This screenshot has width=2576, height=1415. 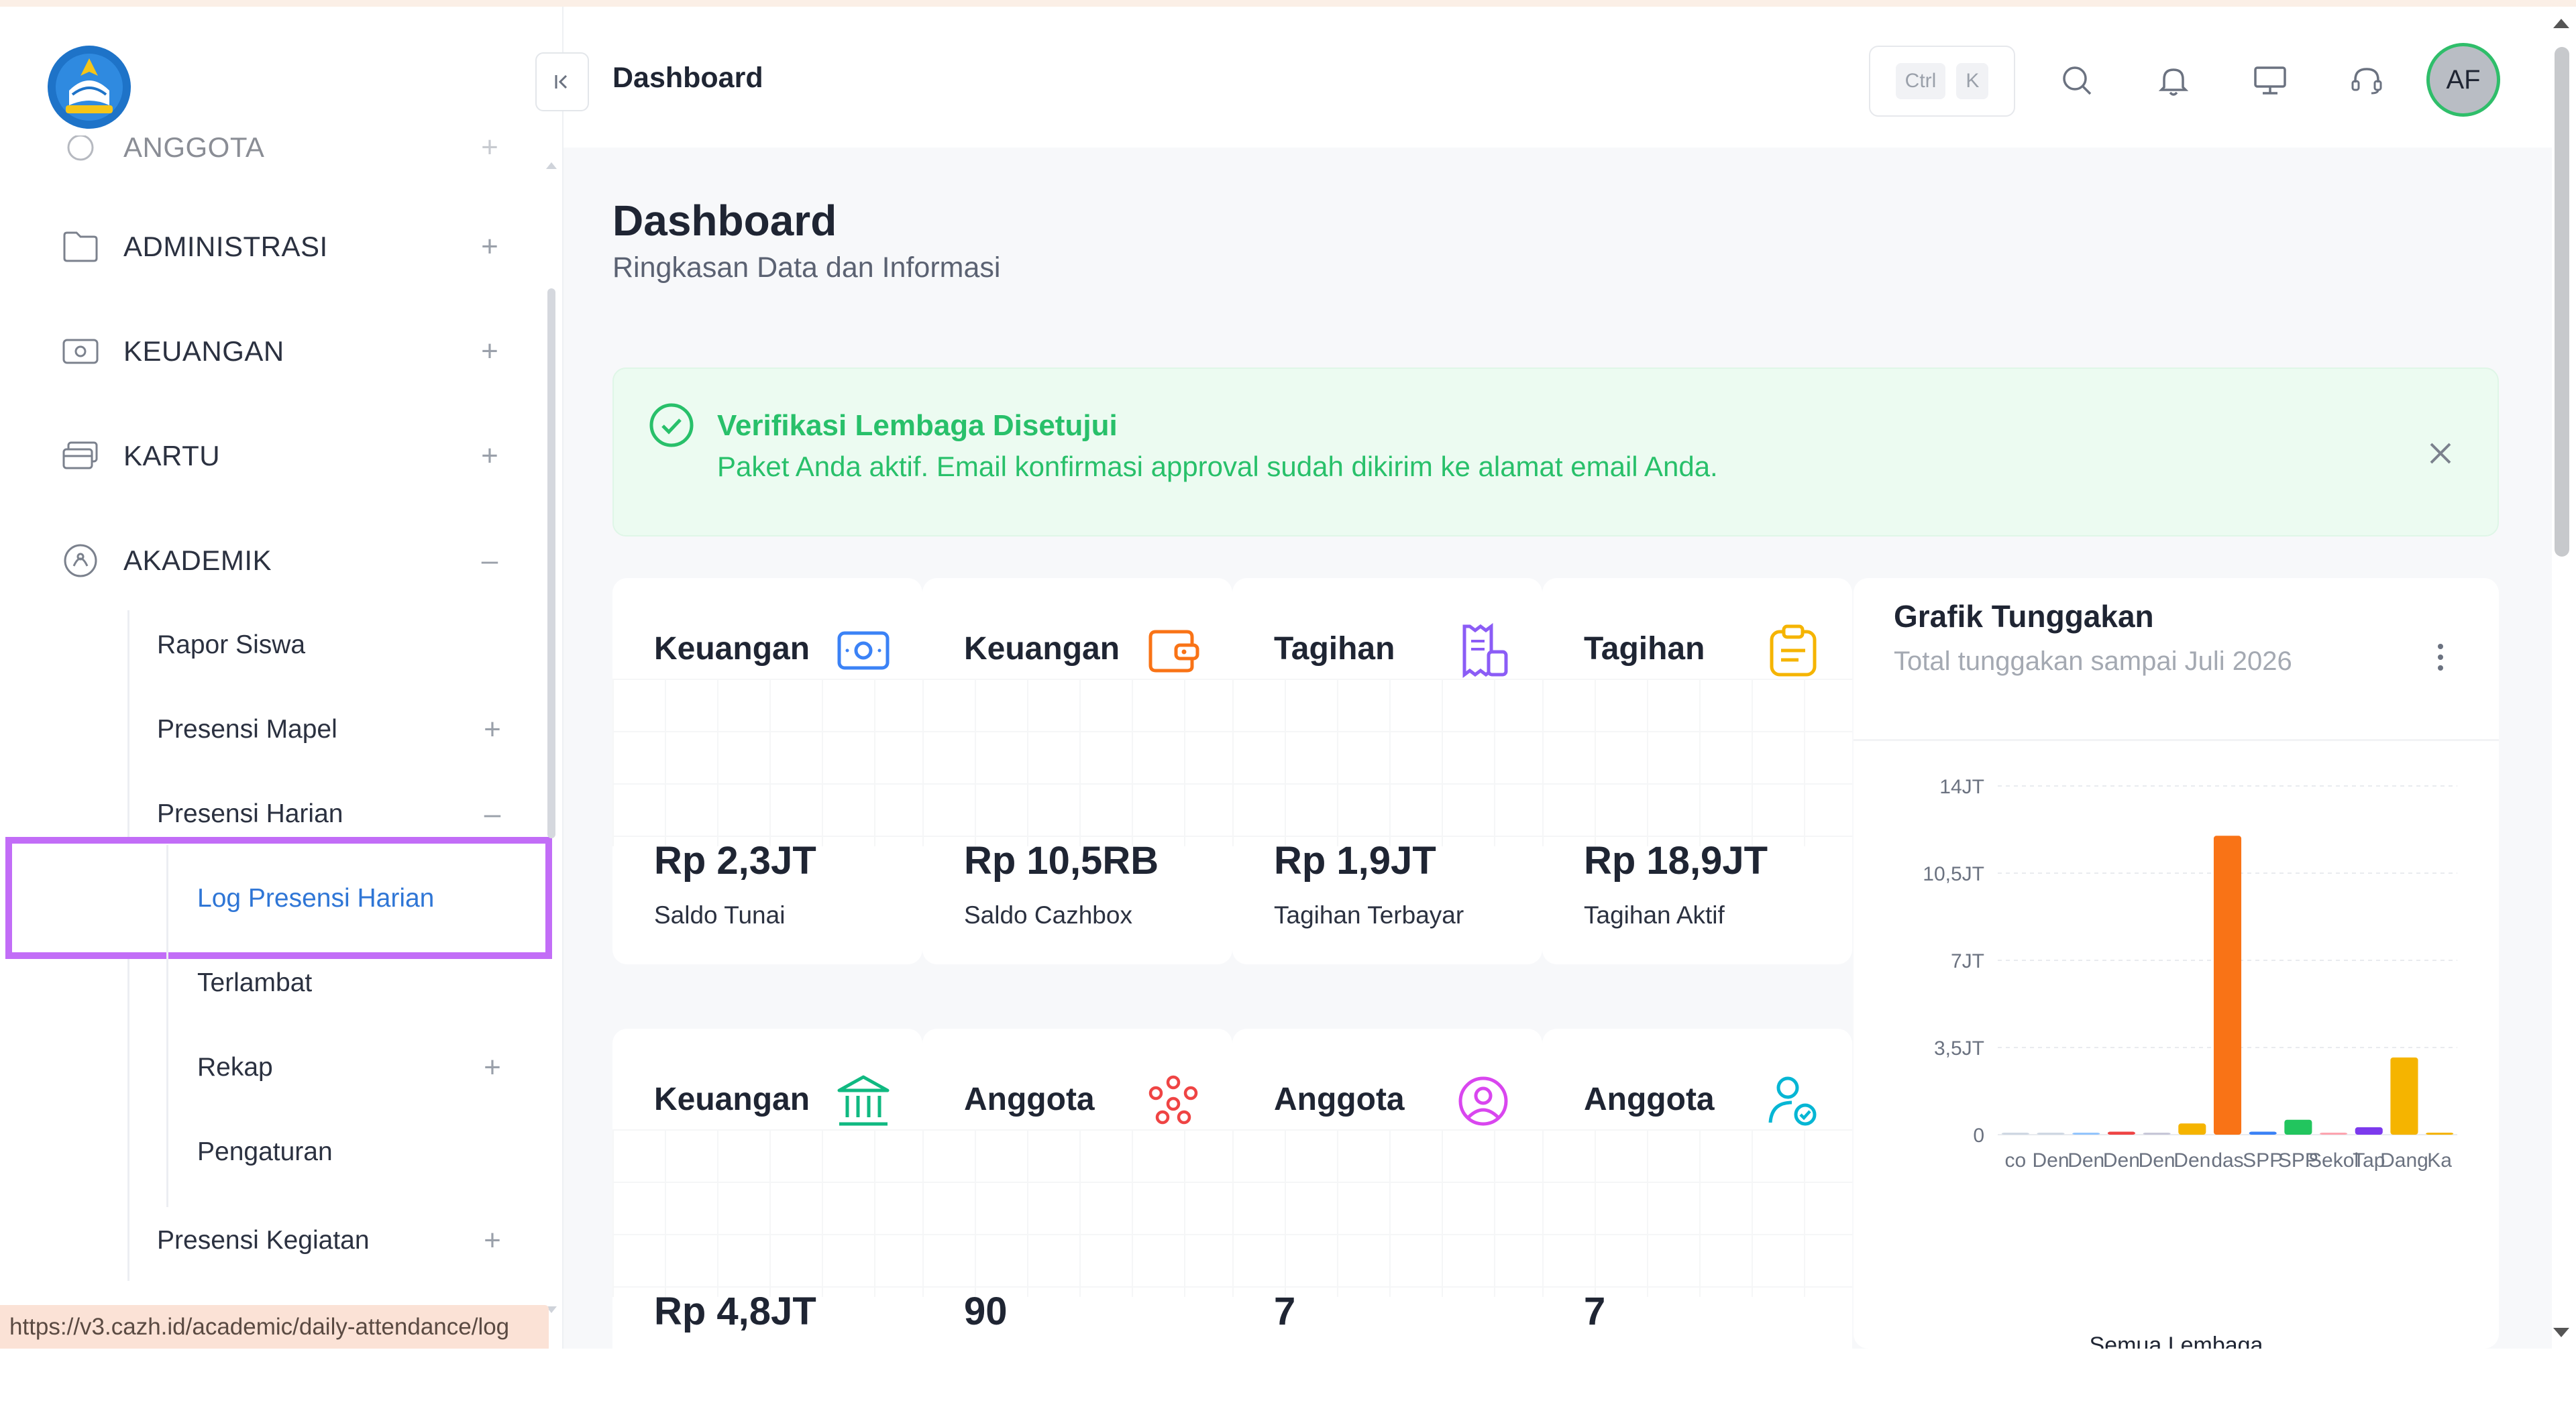 I want to click on sidebar-nested-pengaturan: Pengaturan, so click(x=351, y=1152).